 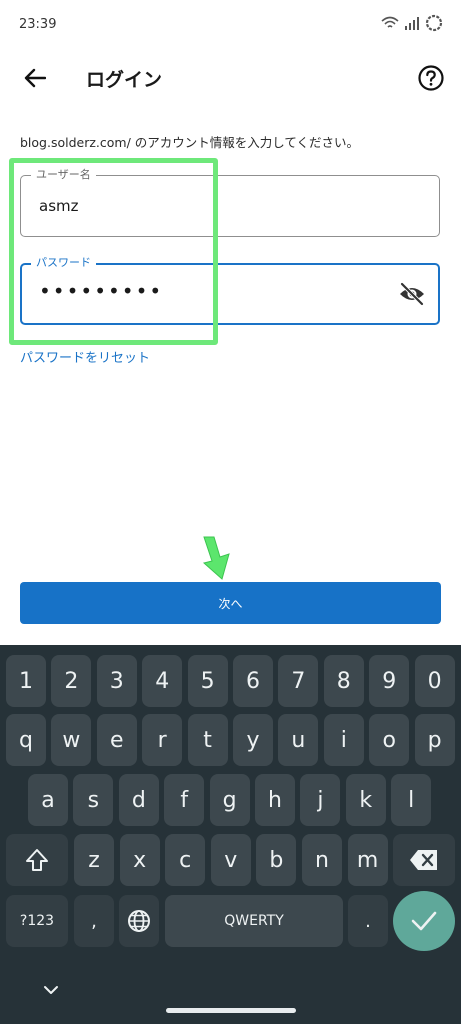 I want to click on shift-icon, so click(x=37, y=860).